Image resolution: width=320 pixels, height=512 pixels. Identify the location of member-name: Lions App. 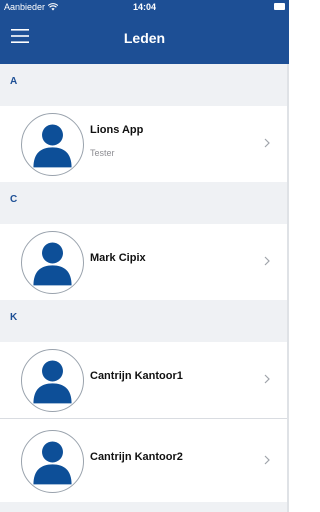
(117, 130).